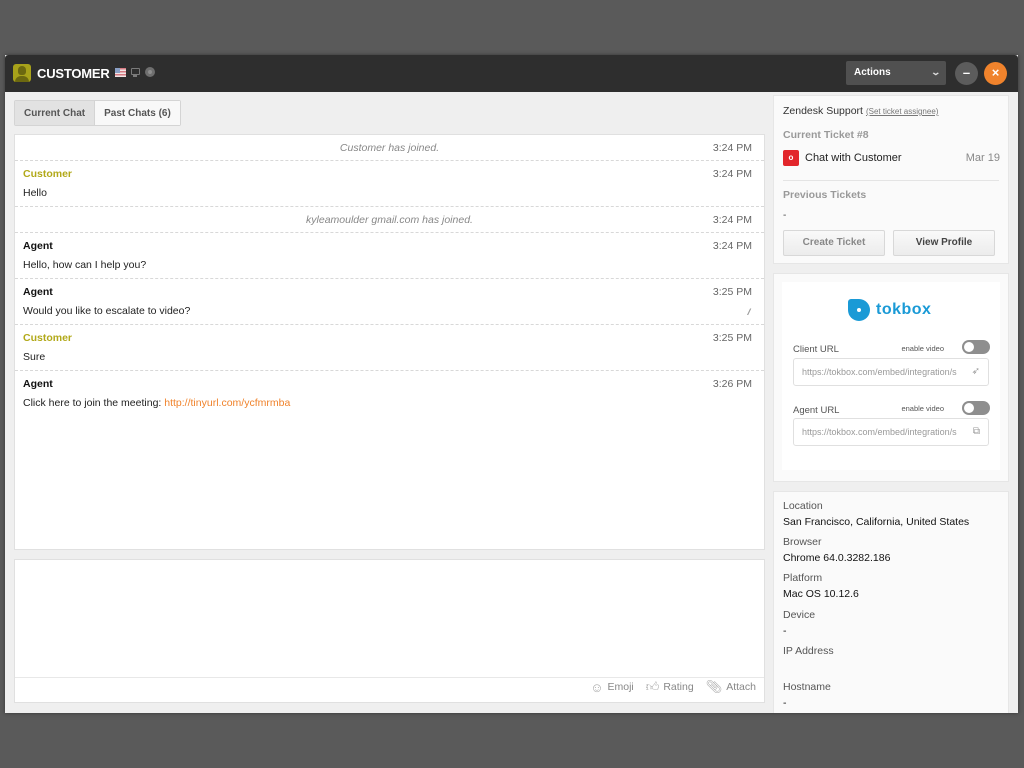  Describe the element at coordinates (936, 72) in the screenshot. I see `chevron-down-icon: ⌄` at that location.